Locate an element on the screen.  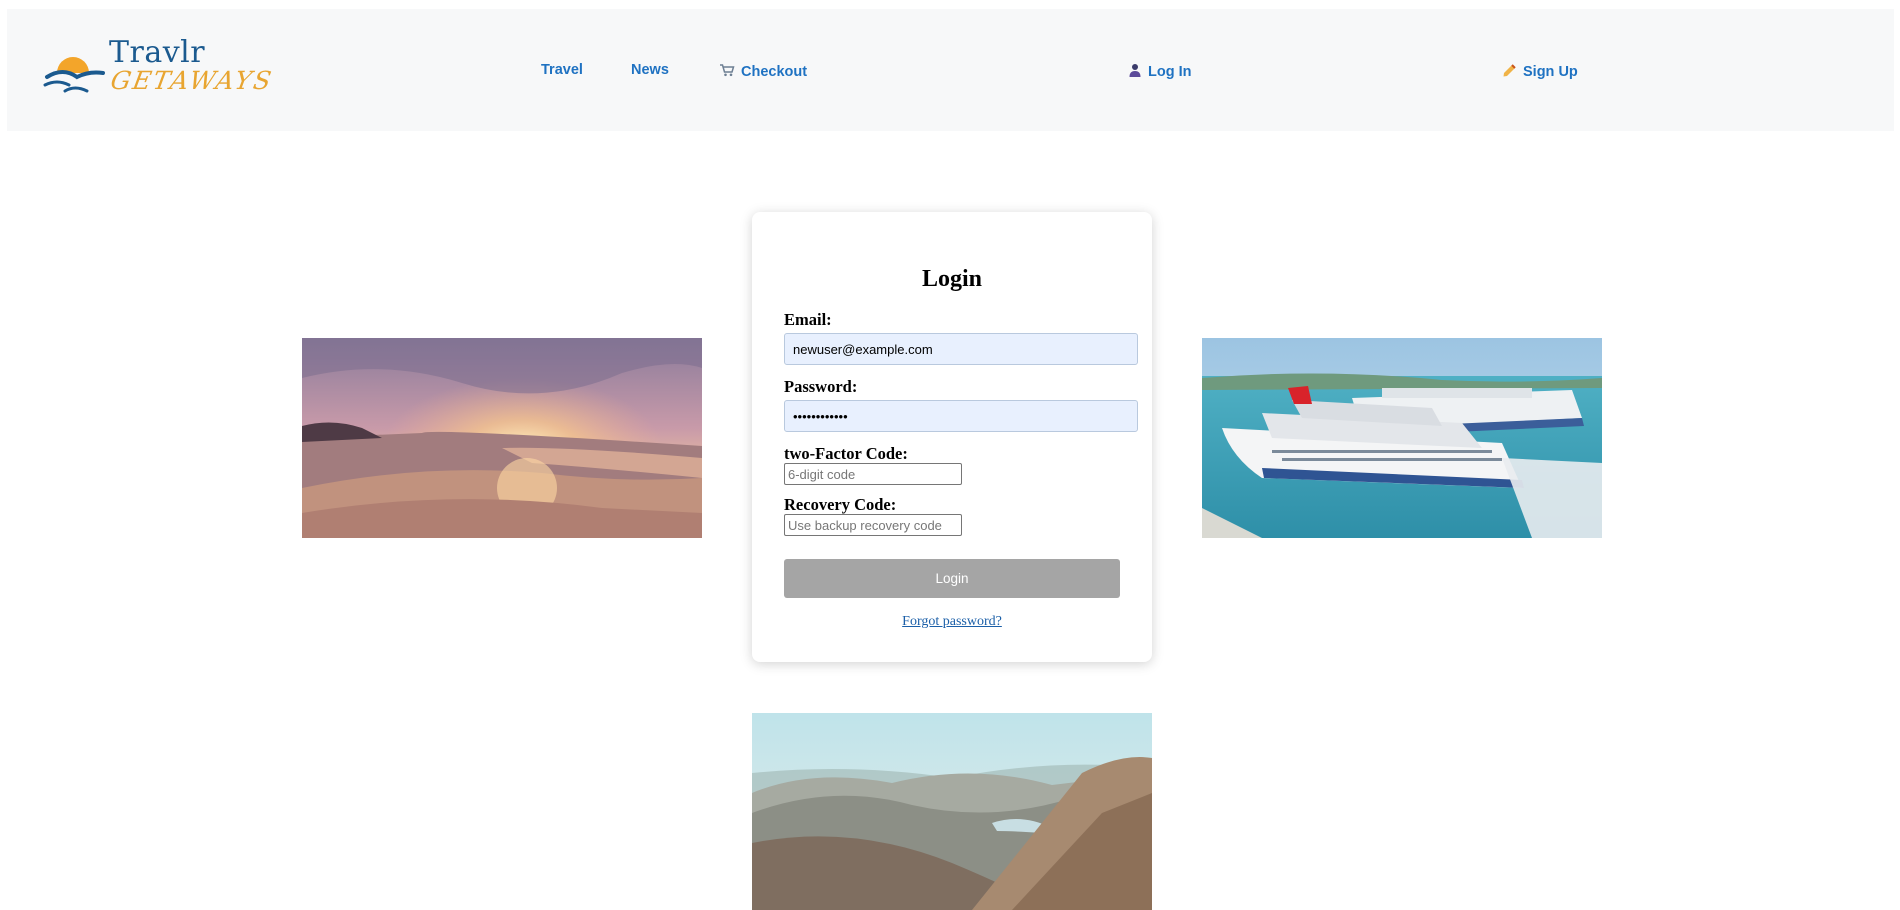
two-factor-code-input is located at coordinates (873, 474).